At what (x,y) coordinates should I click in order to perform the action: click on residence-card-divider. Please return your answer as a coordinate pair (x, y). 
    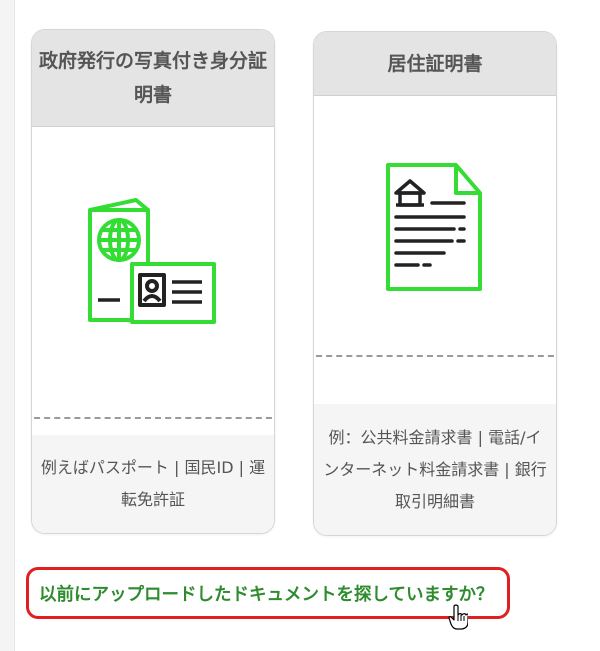
    Looking at the image, I should click on (435, 356).